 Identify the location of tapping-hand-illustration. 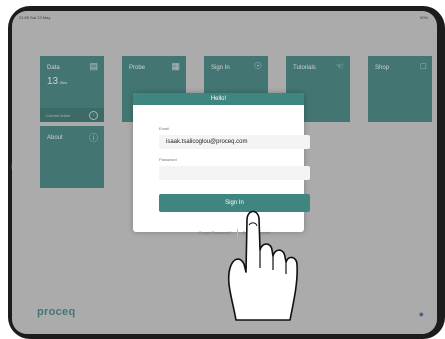
(262, 265).